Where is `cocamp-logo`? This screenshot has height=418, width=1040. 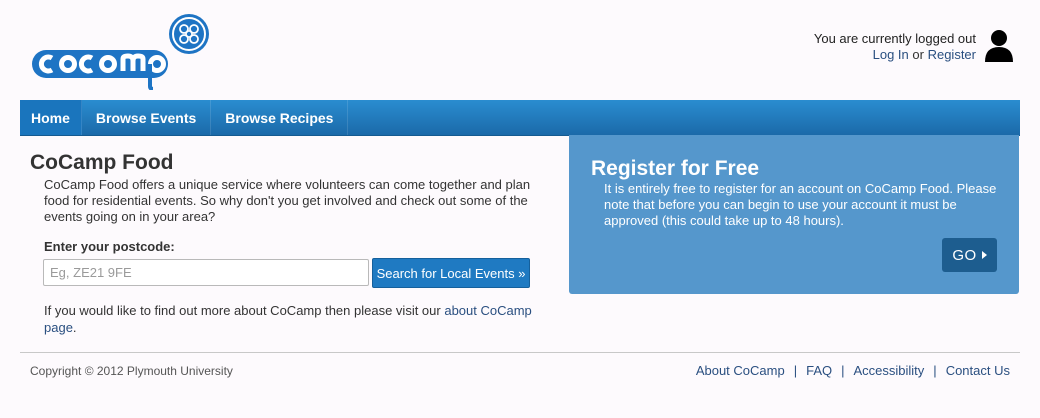 cocamp-logo is located at coordinates (122, 51).